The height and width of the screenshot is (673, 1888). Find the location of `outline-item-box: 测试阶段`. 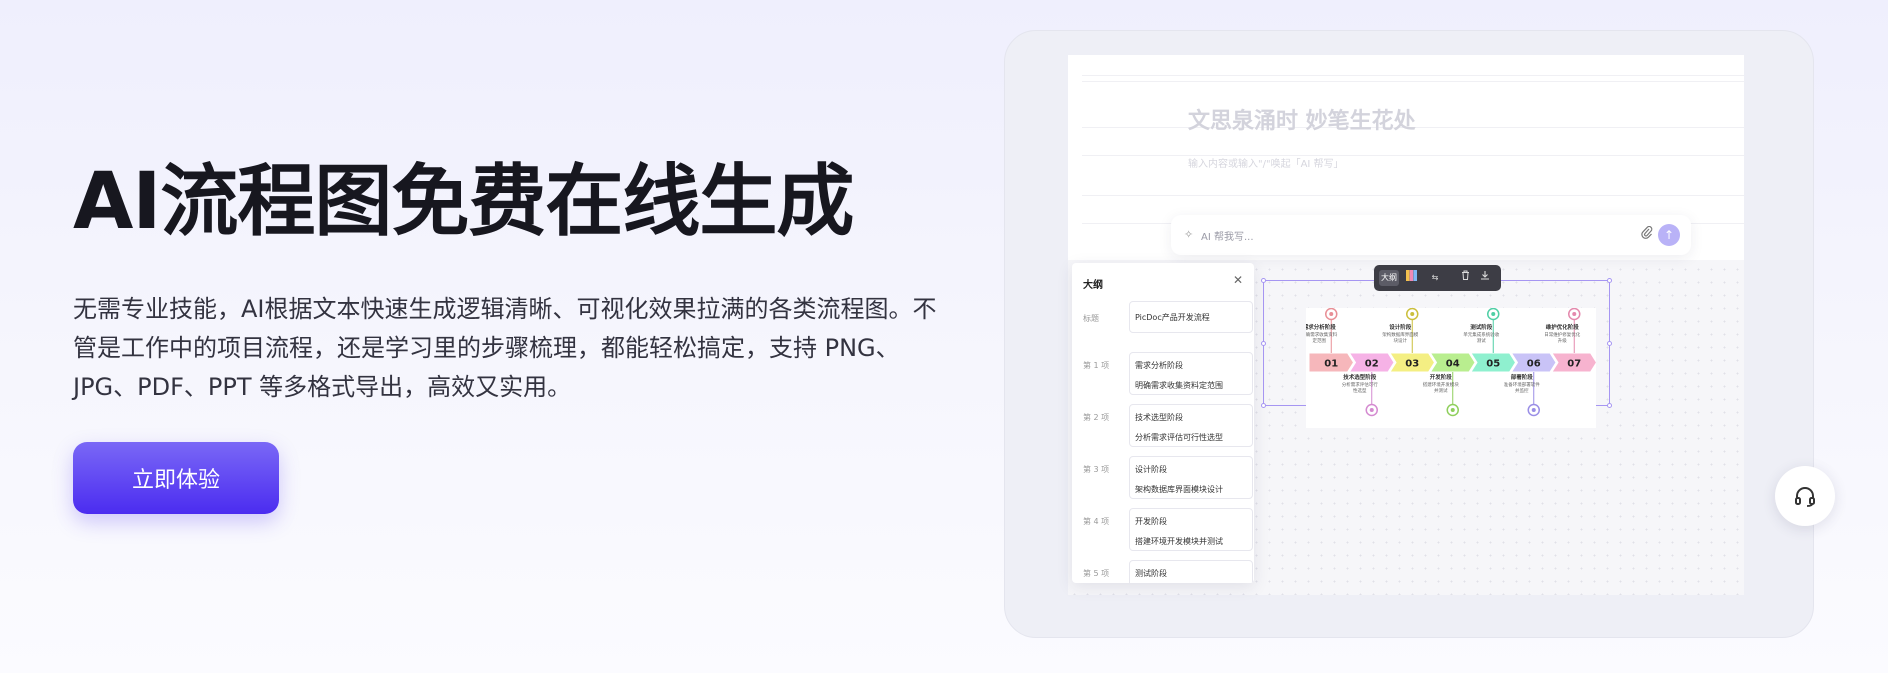

outline-item-box: 测试阶段 is located at coordinates (1191, 571).